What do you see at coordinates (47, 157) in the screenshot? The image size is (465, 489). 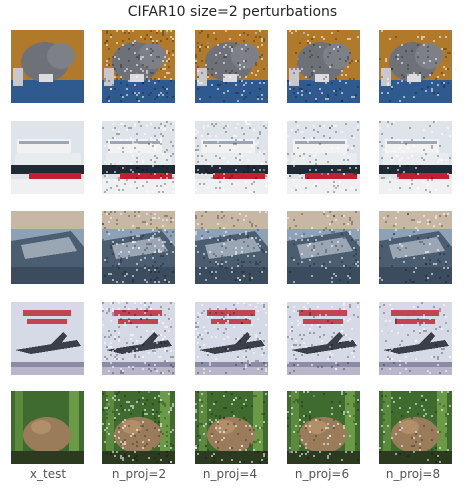 I see `image-ship-x-test` at bounding box center [47, 157].